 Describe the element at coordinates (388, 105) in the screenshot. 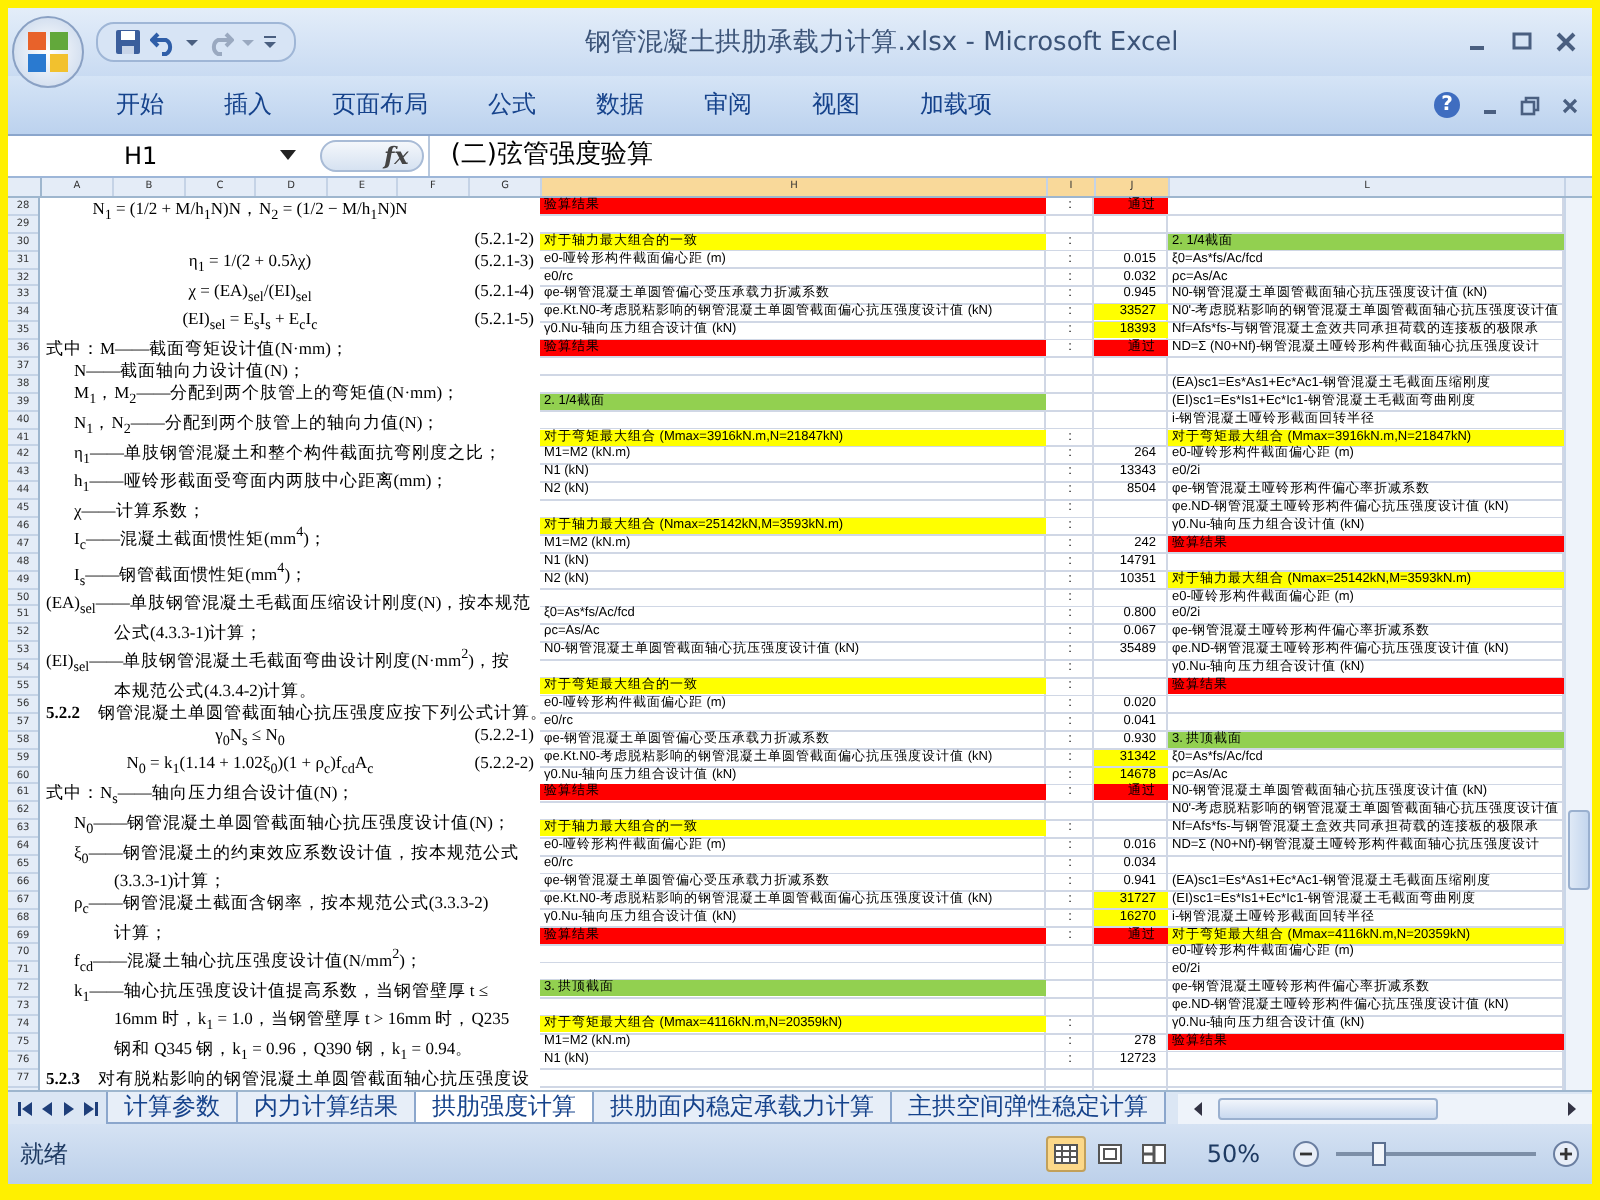

I see `ribbon-tab: 页面布局` at that location.